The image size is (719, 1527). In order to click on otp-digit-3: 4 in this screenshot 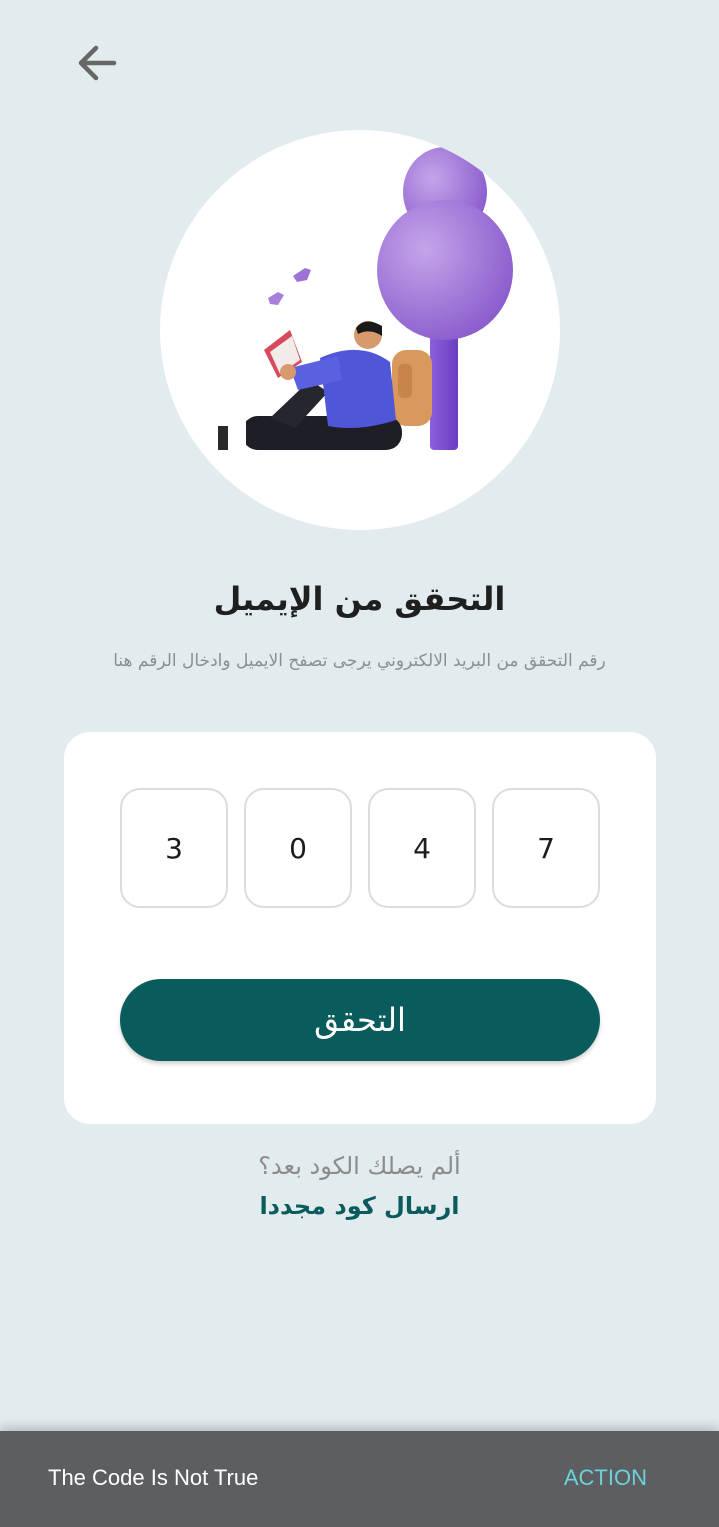, I will do `click(422, 848)`.